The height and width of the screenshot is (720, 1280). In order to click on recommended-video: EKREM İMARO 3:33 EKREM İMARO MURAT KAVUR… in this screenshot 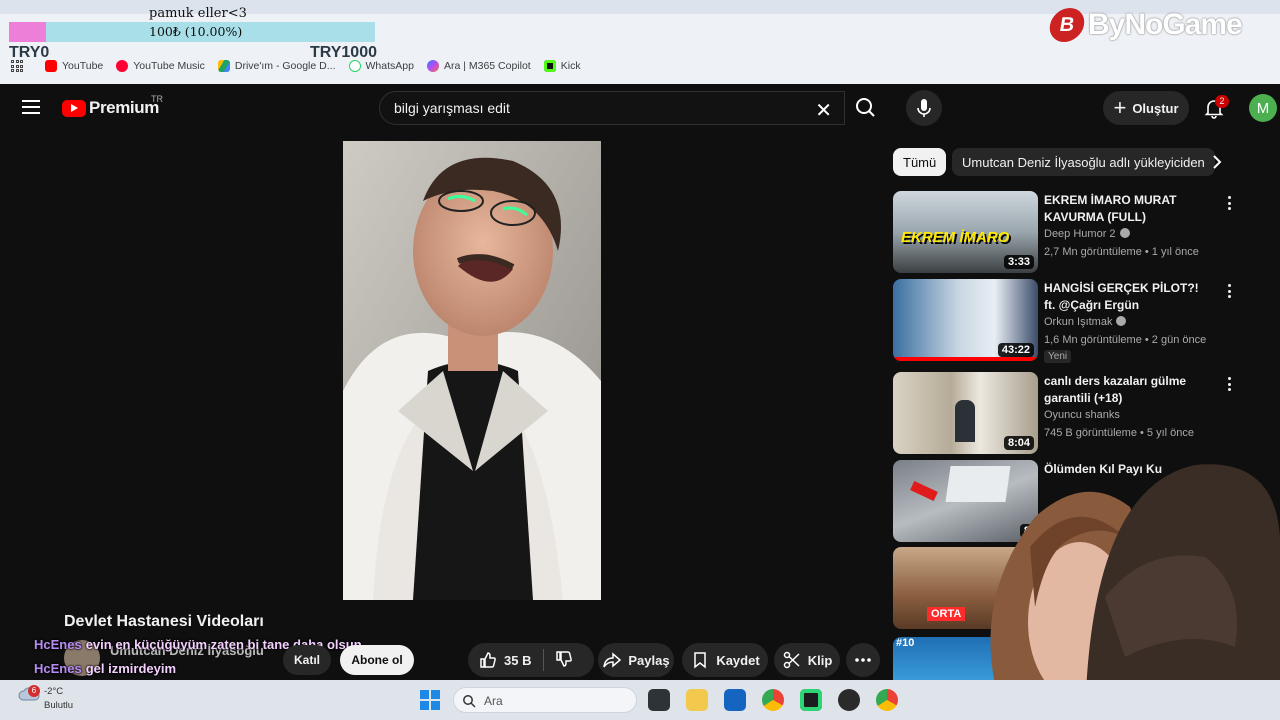, I will do `click(1063, 232)`.